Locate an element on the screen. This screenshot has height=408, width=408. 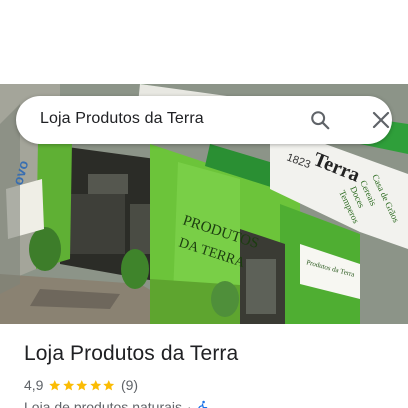
search-query-text: Loja Produtos da Terra is located at coordinates (122, 119).